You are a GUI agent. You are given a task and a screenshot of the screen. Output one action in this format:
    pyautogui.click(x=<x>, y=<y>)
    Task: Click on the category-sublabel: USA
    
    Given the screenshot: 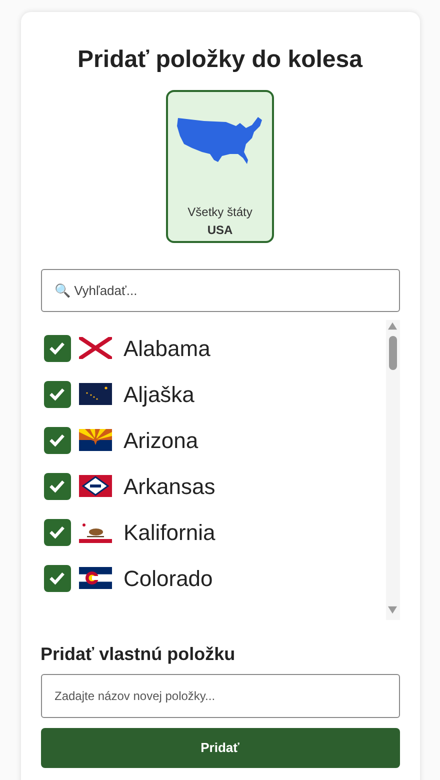 What is the action you would take?
    pyautogui.click(x=220, y=230)
    